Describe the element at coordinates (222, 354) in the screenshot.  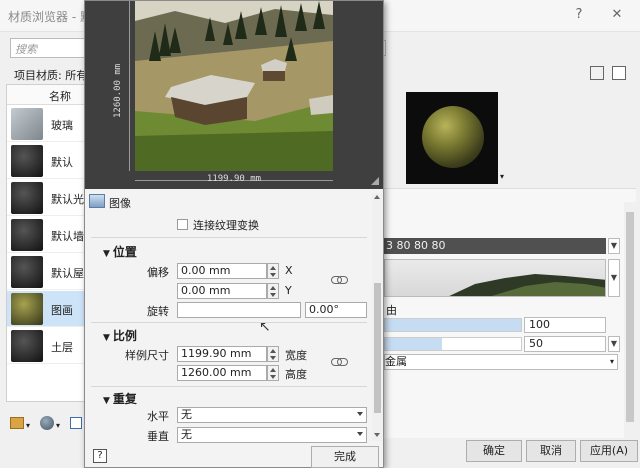
I see `width-input: 1199.90 mm` at that location.